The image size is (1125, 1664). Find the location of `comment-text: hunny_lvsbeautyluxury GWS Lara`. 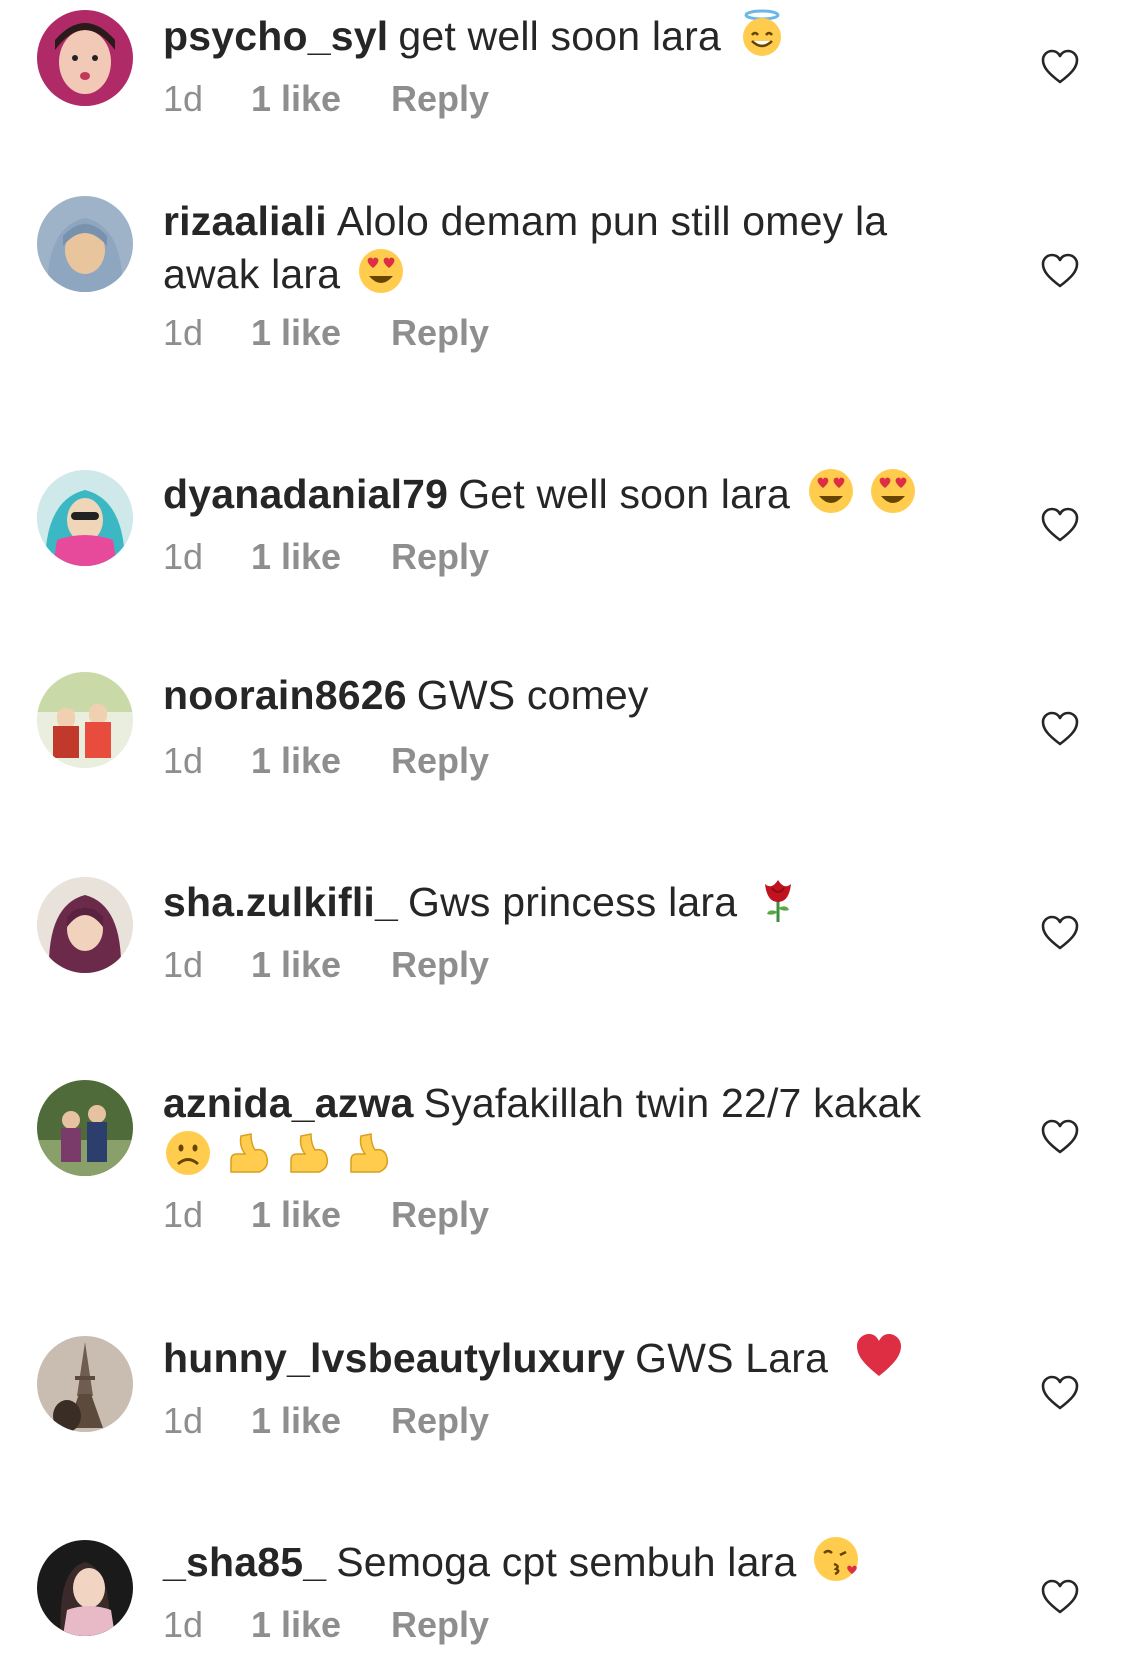

comment-text: hunny_lvsbeautyluxury GWS Lara is located at coordinates (563, 1356).